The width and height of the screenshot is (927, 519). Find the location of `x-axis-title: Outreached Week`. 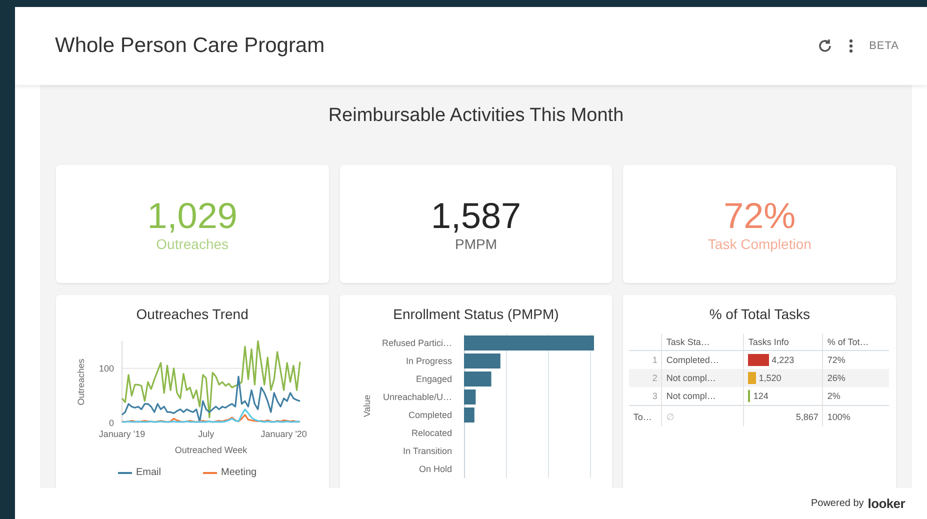

x-axis-title: Outreached Week is located at coordinates (211, 450).